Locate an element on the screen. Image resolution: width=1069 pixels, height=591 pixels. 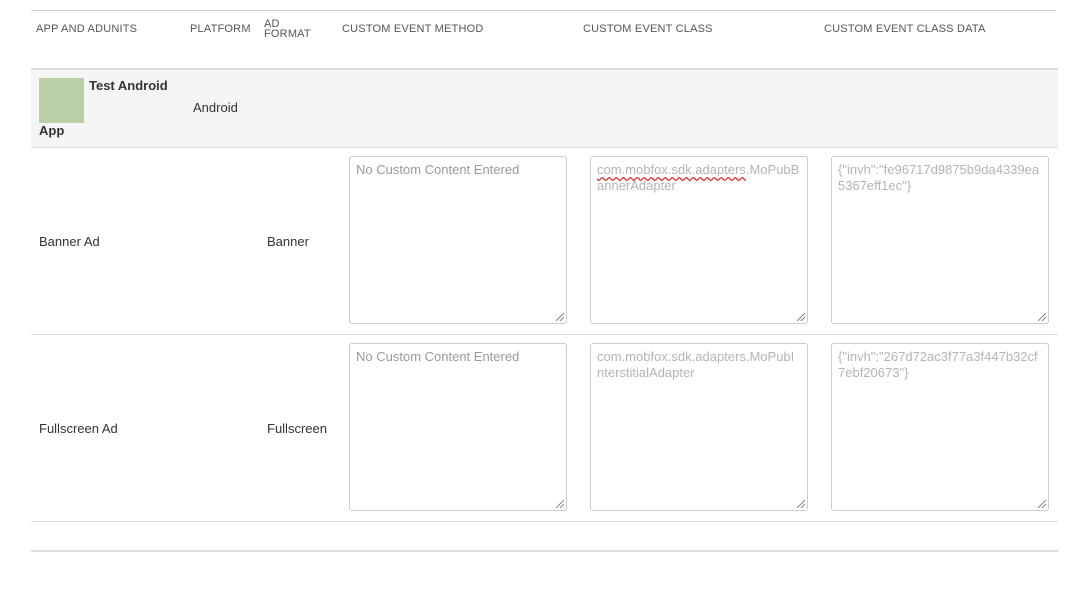
app-name-continued: App is located at coordinates (52, 130).